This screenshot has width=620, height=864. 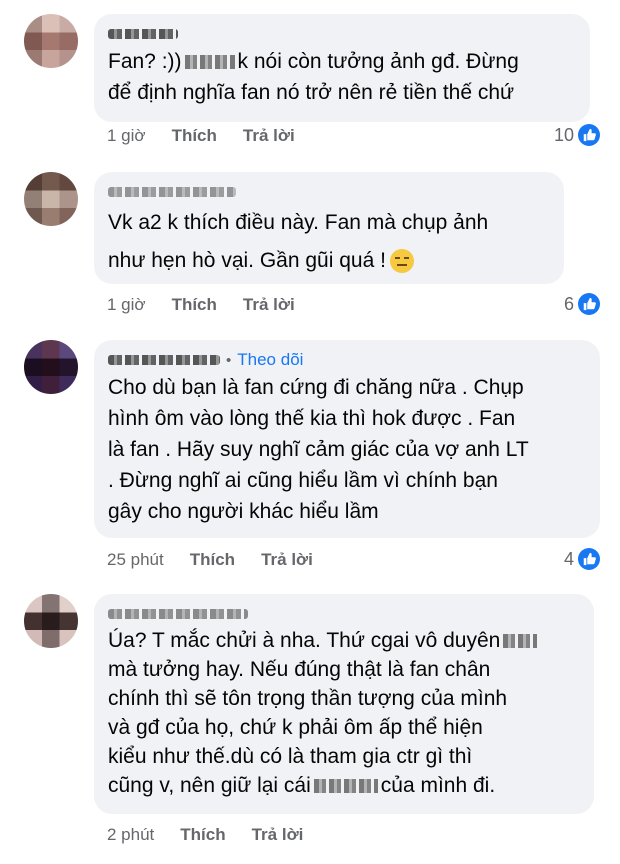 What do you see at coordinates (577, 135) in the screenshot?
I see `reaction-count: 10` at bounding box center [577, 135].